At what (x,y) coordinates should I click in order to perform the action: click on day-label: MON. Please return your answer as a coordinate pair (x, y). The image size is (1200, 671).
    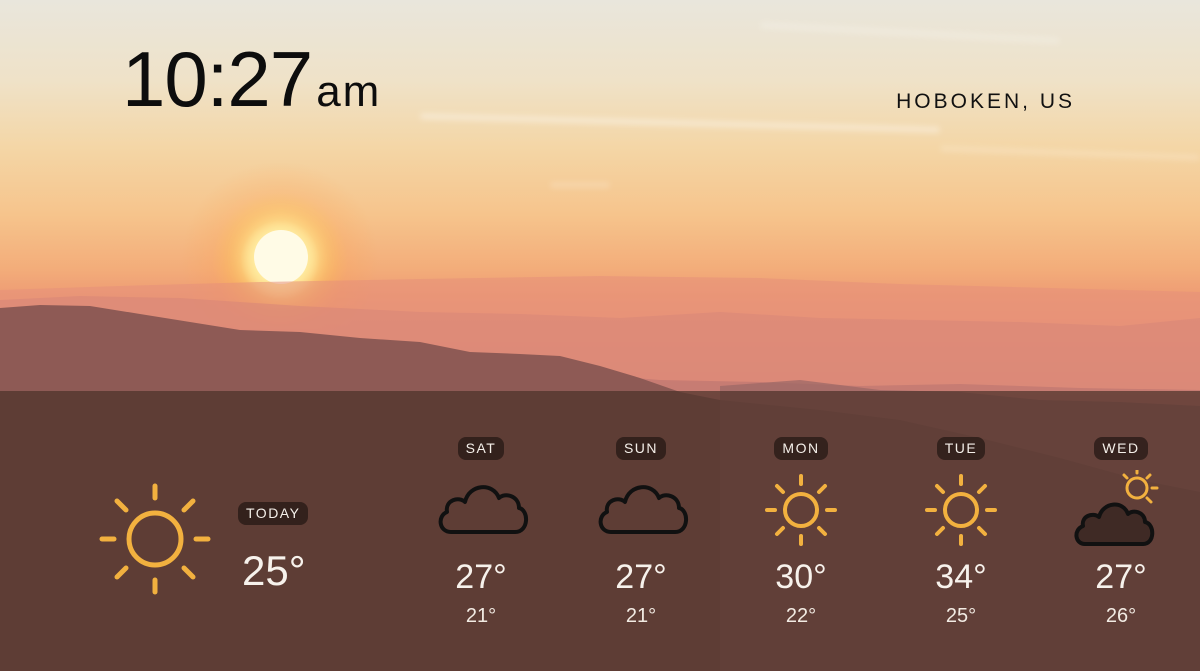
    Looking at the image, I should click on (801, 448).